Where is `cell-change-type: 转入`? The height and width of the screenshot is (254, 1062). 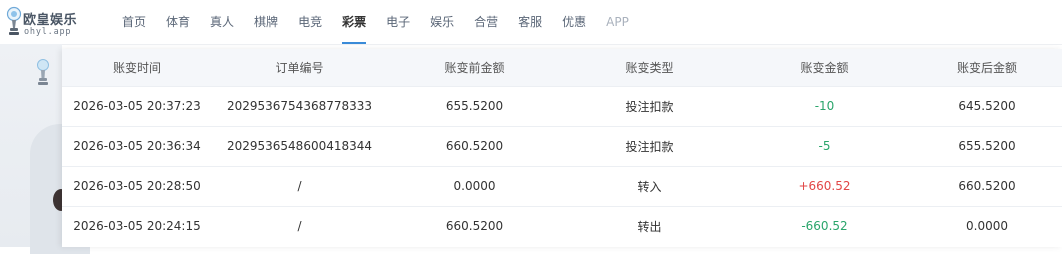
cell-change-type: 转入 is located at coordinates (649, 186).